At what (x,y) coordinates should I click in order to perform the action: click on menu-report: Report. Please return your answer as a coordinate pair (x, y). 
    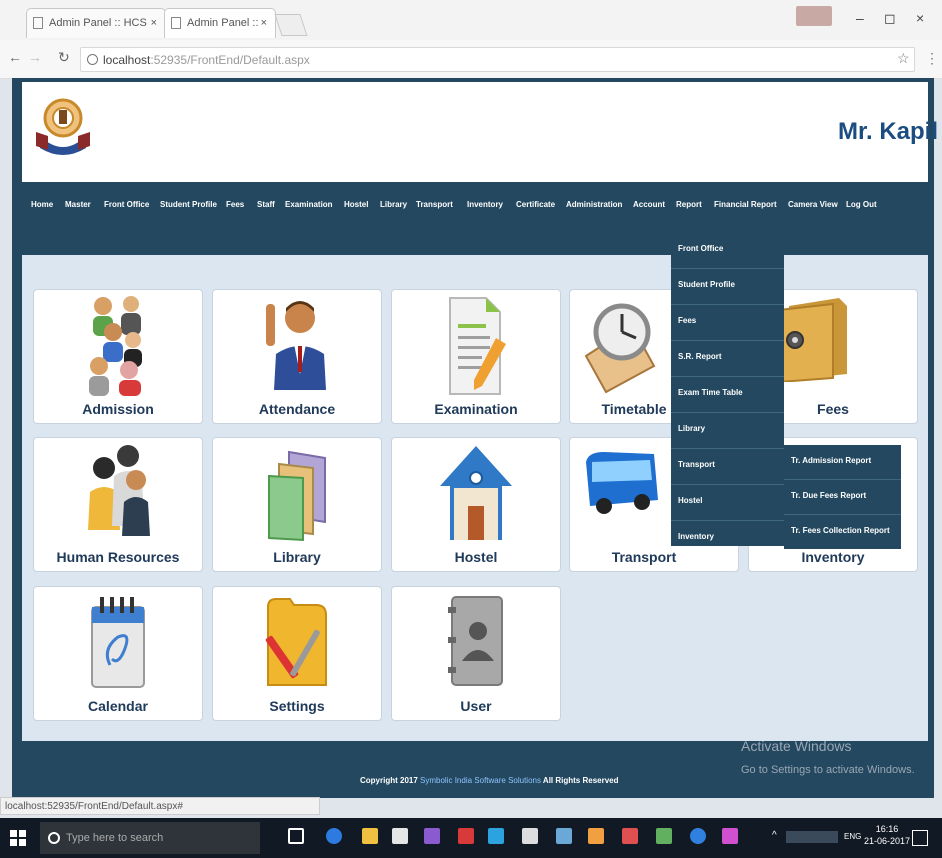
    Looking at the image, I should click on (689, 204).